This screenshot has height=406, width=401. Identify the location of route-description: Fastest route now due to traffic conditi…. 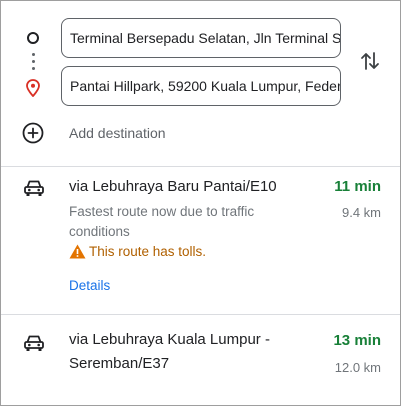
(162, 221).